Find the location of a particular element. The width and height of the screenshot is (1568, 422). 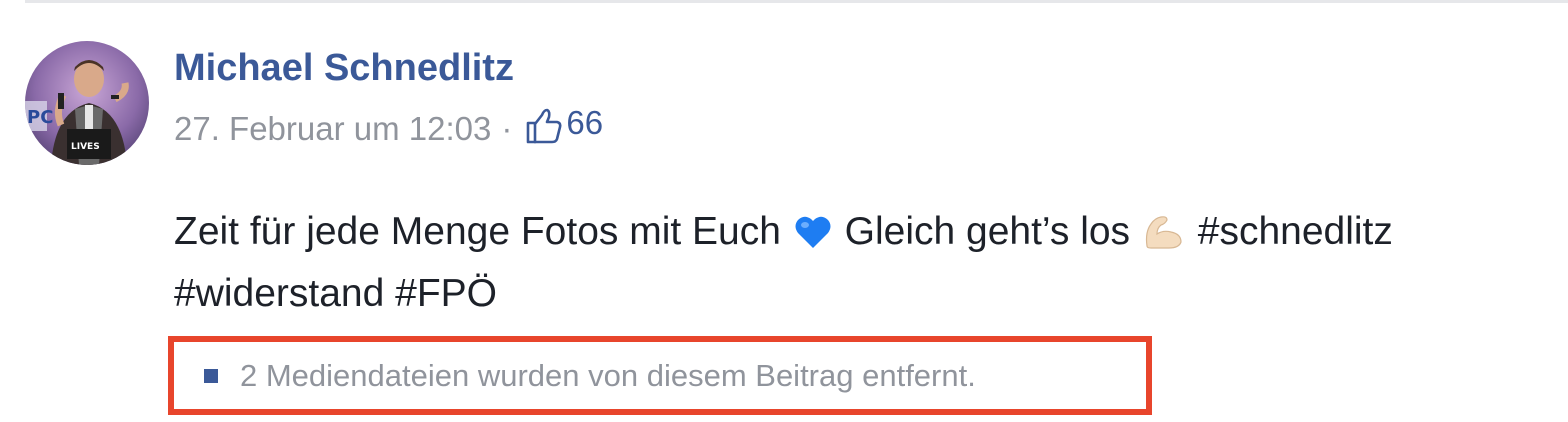

post-meta: 27. Februar um 12:03 · 66 is located at coordinates (388, 129).